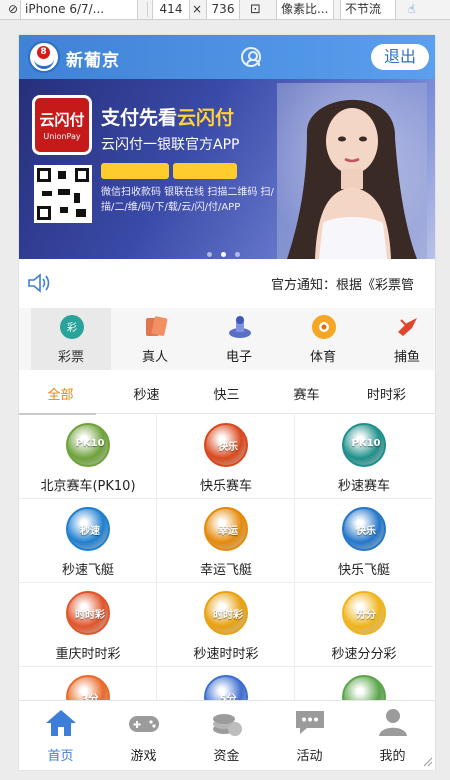  What do you see at coordinates (168, 118) in the screenshot?
I see `banner-title: 支付先看云闪付` at bounding box center [168, 118].